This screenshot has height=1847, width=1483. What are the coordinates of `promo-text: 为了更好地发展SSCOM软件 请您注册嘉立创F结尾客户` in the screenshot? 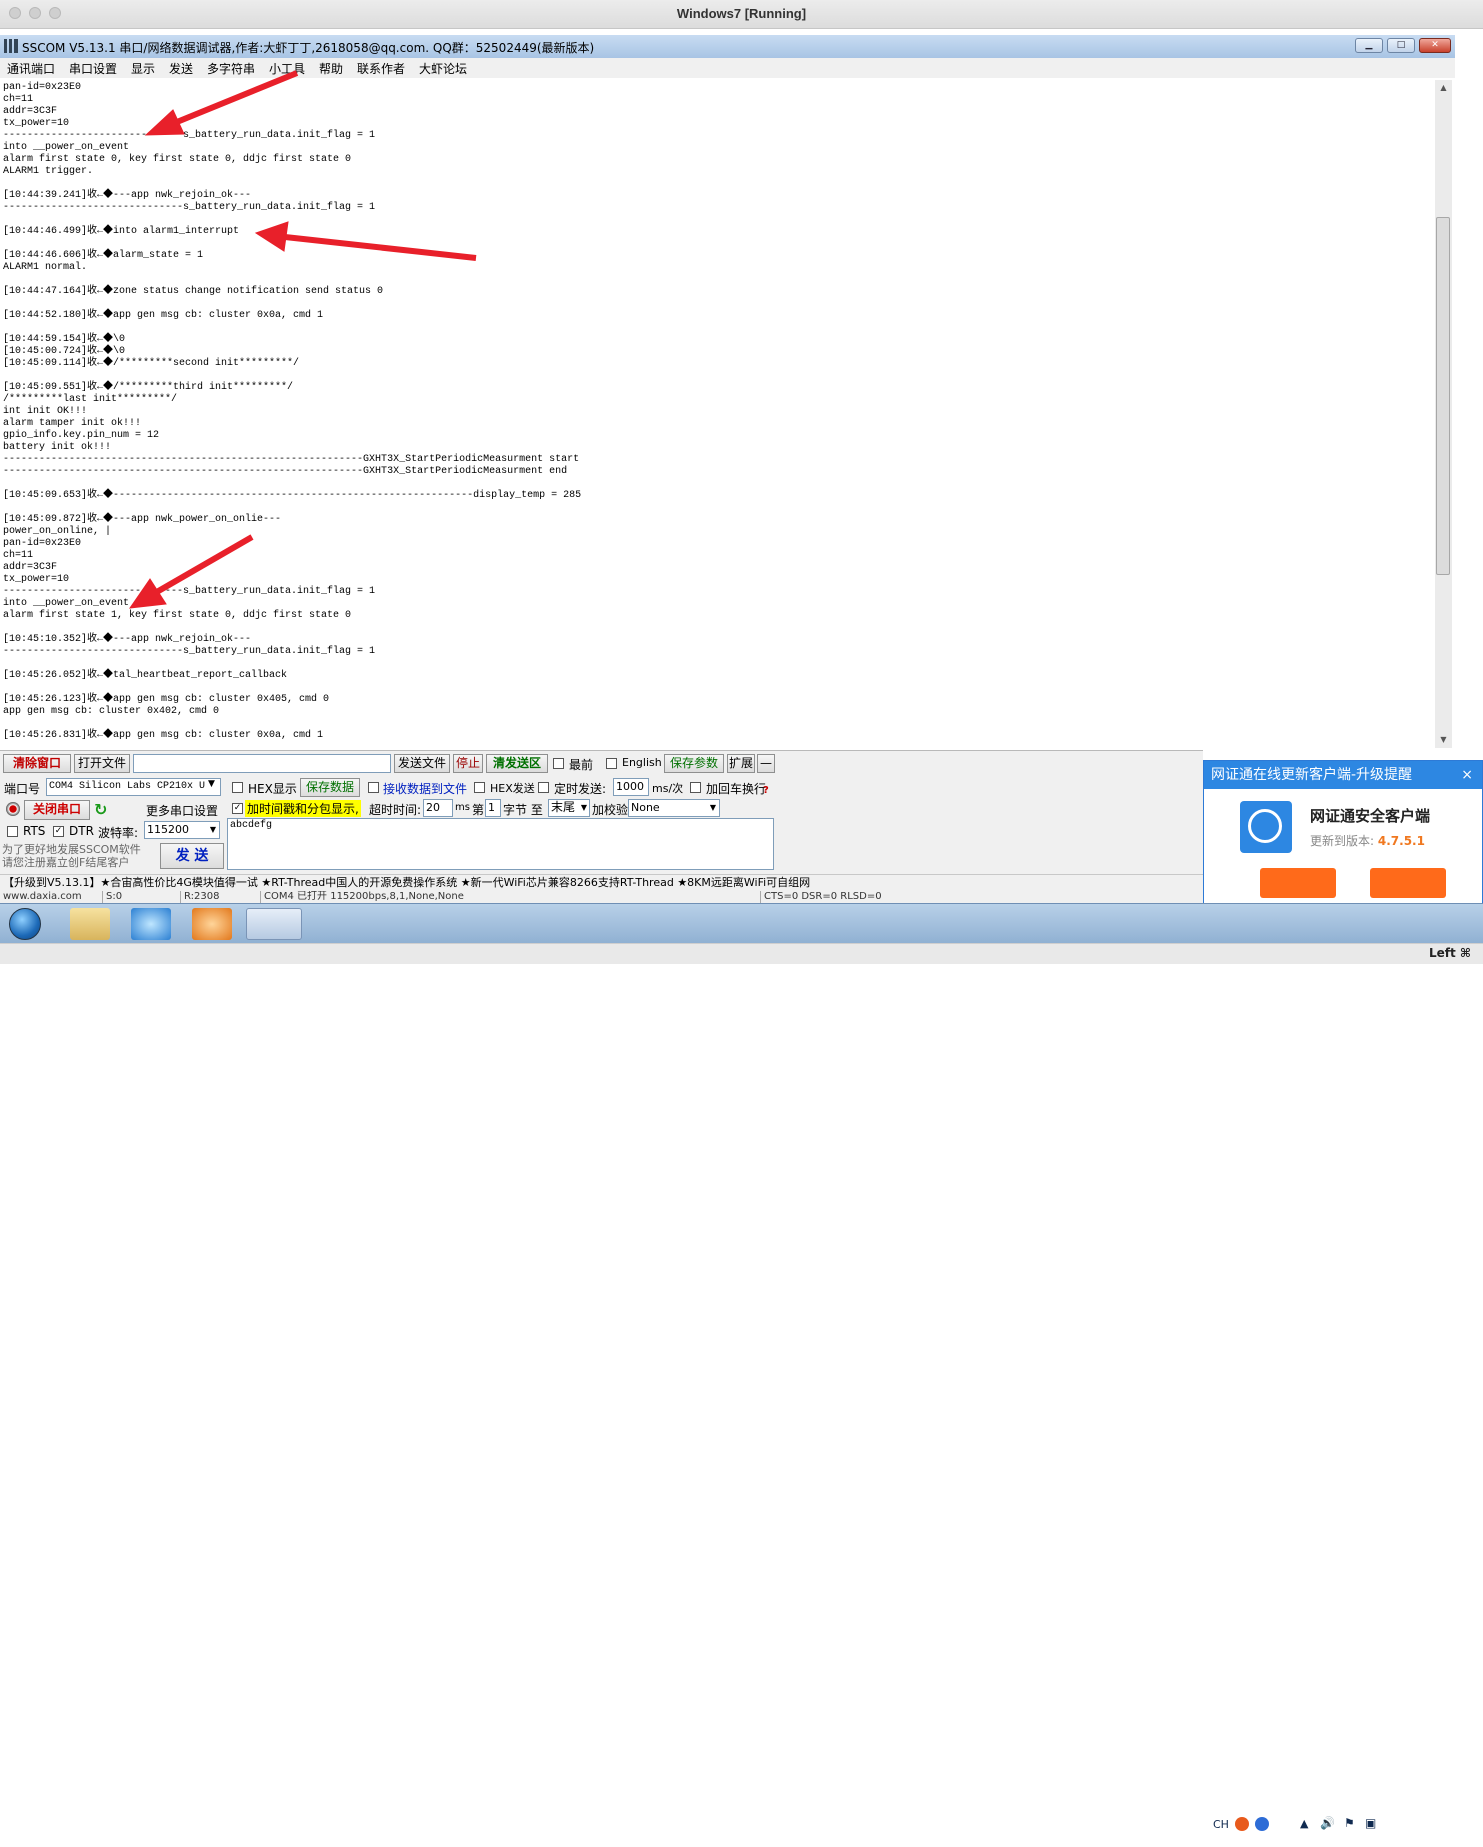 It's located at (71, 856).